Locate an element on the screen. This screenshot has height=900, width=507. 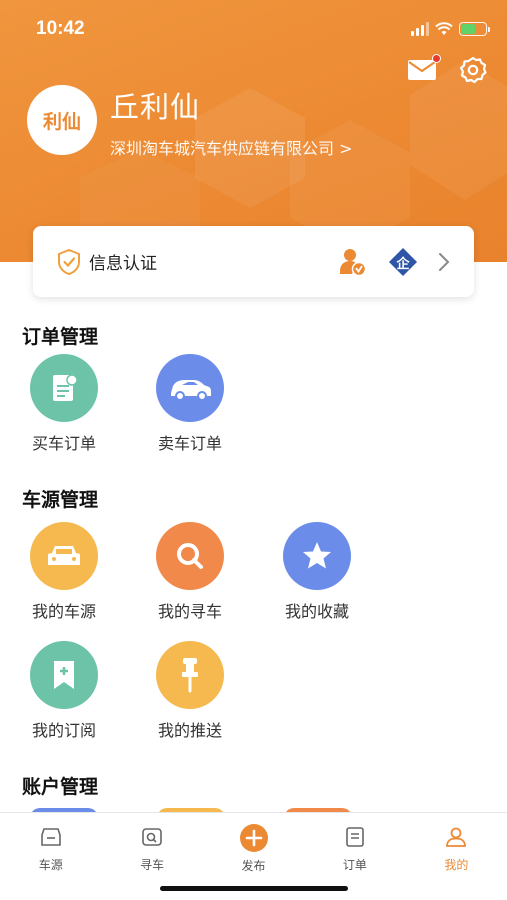
person-verified-icon is located at coordinates (353, 262).